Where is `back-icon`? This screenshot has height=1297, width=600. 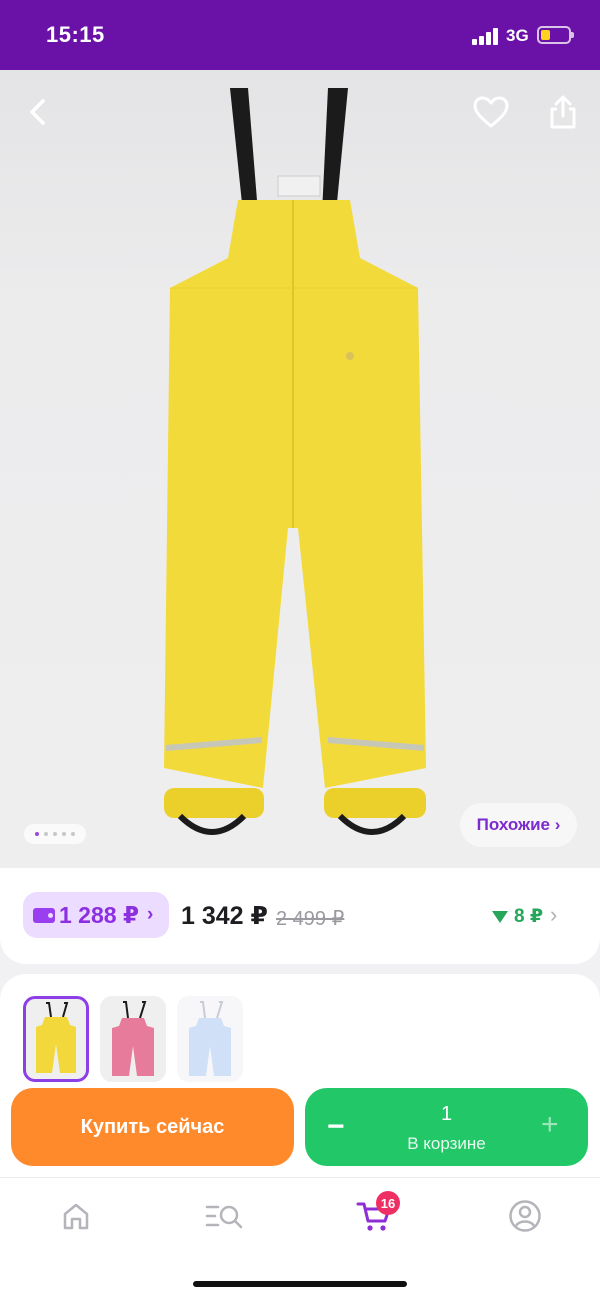
back-icon is located at coordinates (37, 112).